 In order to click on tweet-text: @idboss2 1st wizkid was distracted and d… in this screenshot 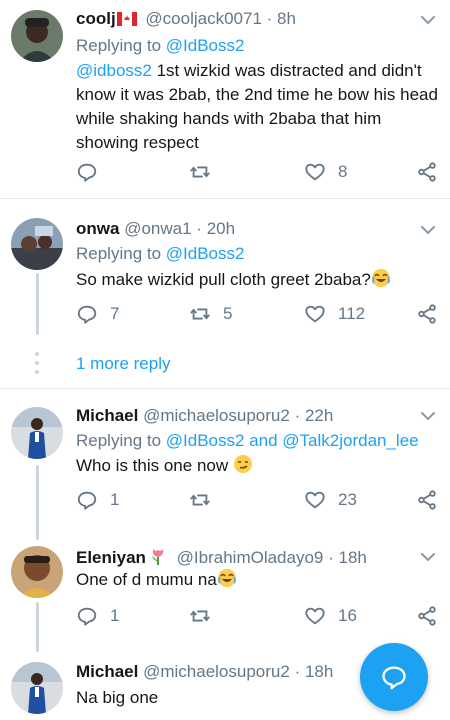, I will do `click(259, 107)`.